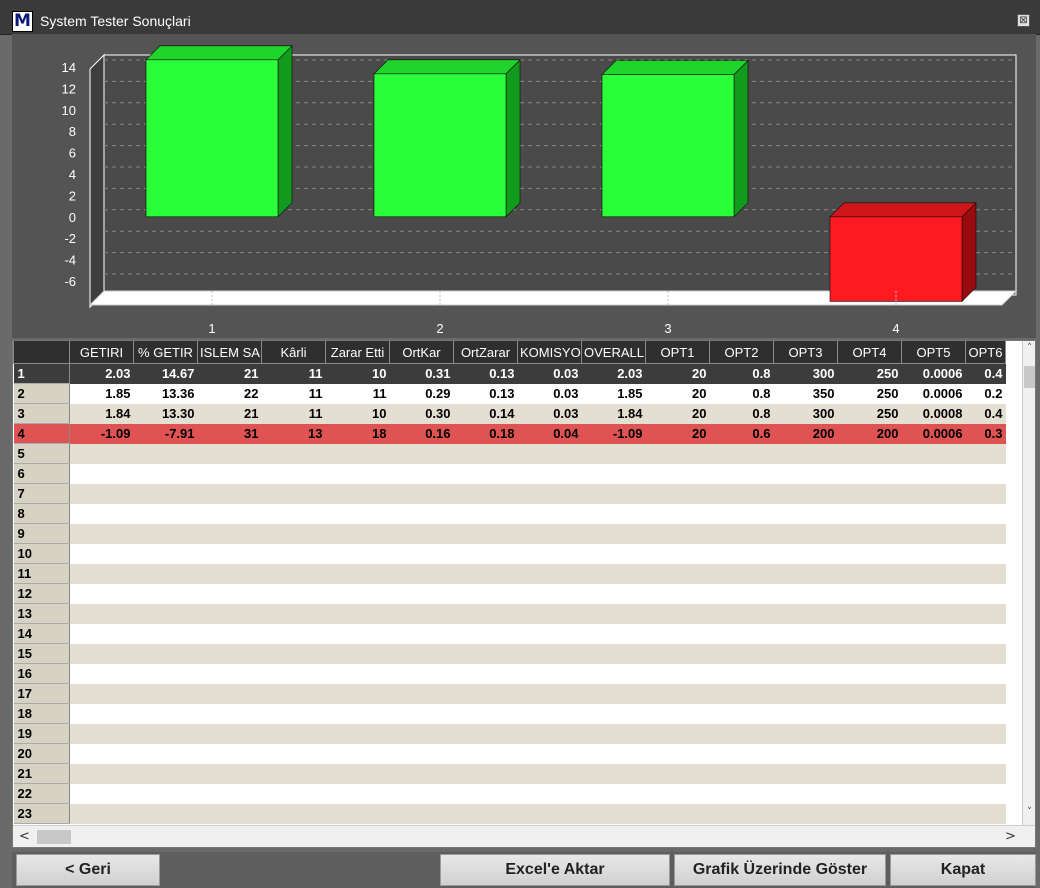 The width and height of the screenshot is (1040, 888). Describe the element at coordinates (357, 413) in the screenshot. I see `table-cell: 10` at that location.